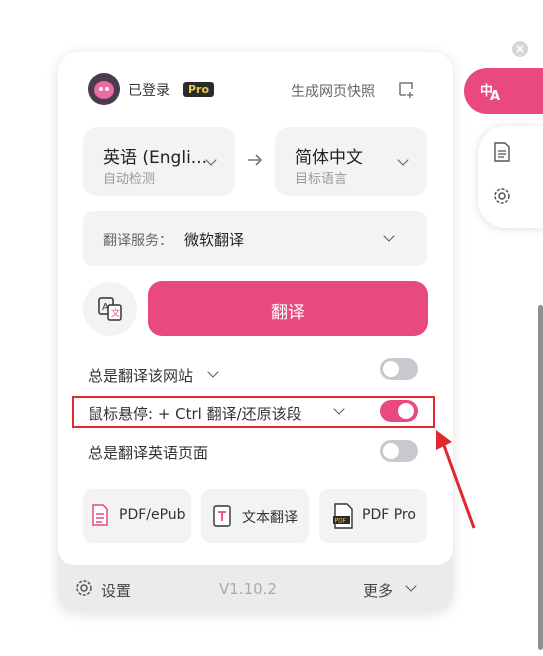 This screenshot has height=656, width=543. What do you see at coordinates (115, 313) in the screenshot?
I see `svg-text: 文` at bounding box center [115, 313].